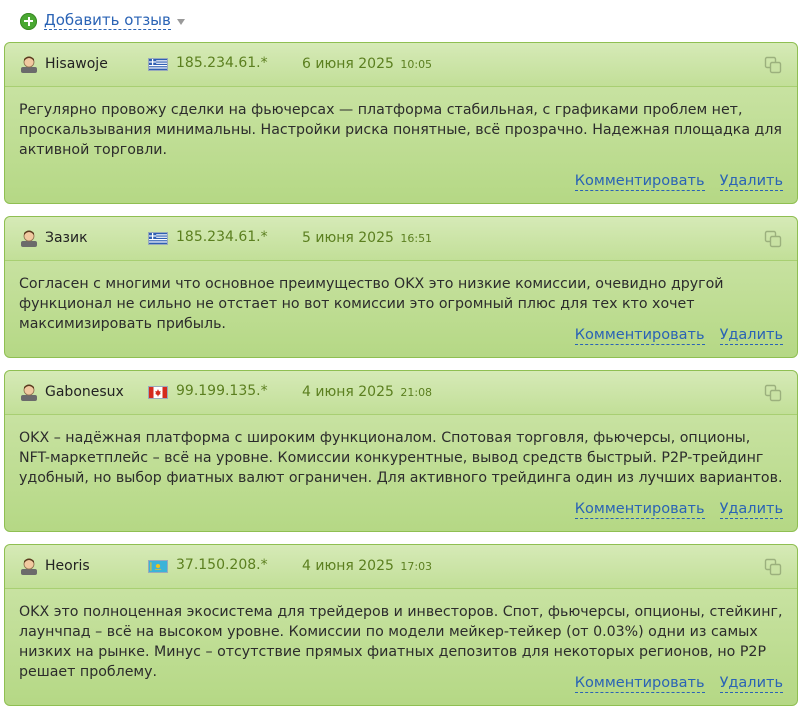 This screenshot has width=802, height=708. I want to click on add-circle-icon, so click(28, 21).